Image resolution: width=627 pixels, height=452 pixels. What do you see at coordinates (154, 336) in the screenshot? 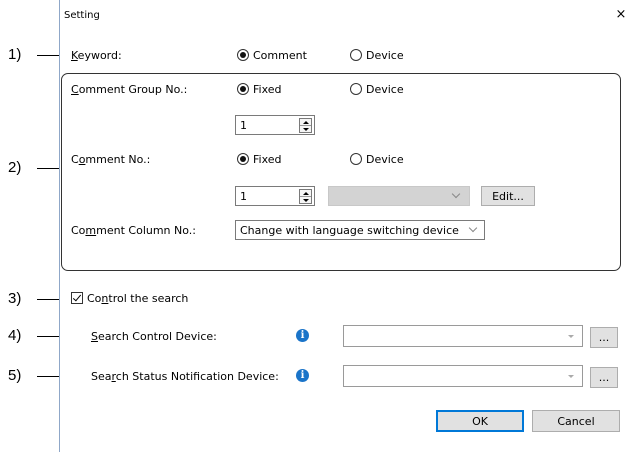
I see `search-control-device-label: Search Control Device:` at bounding box center [154, 336].